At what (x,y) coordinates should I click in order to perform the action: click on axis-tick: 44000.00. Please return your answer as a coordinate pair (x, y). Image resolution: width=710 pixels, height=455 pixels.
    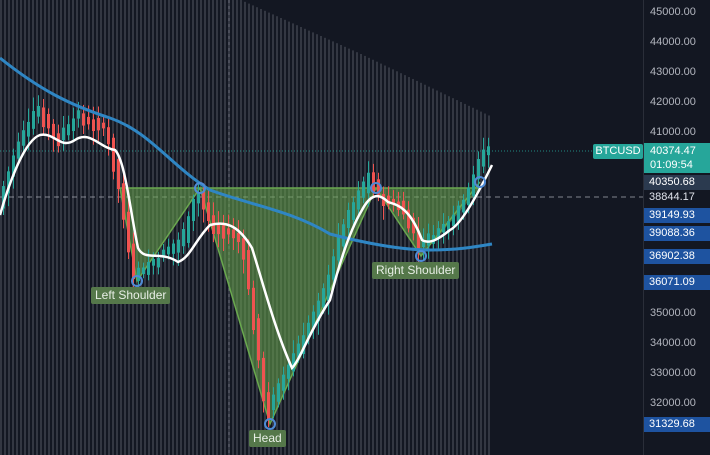
    Looking at the image, I should click on (673, 42).